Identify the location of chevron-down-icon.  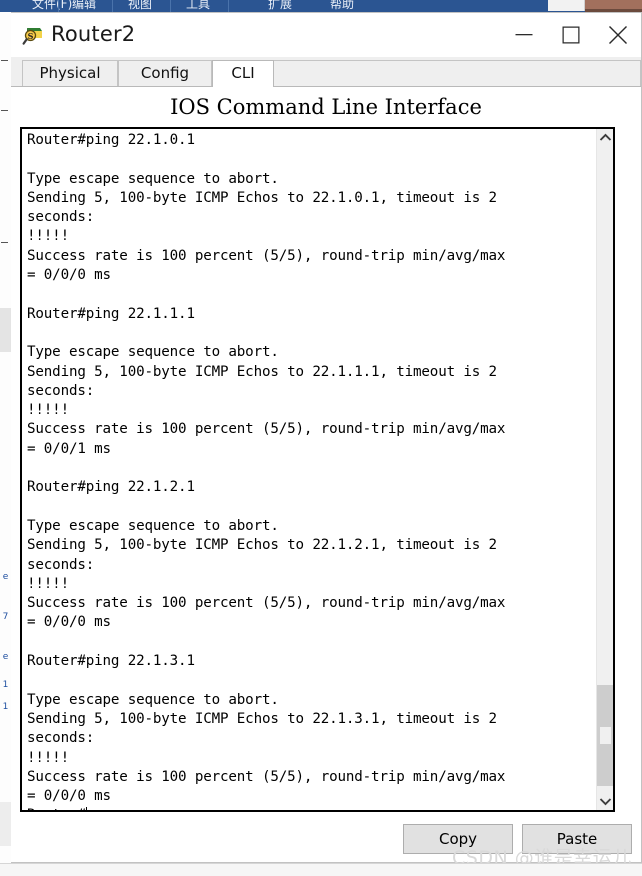
(605, 801).